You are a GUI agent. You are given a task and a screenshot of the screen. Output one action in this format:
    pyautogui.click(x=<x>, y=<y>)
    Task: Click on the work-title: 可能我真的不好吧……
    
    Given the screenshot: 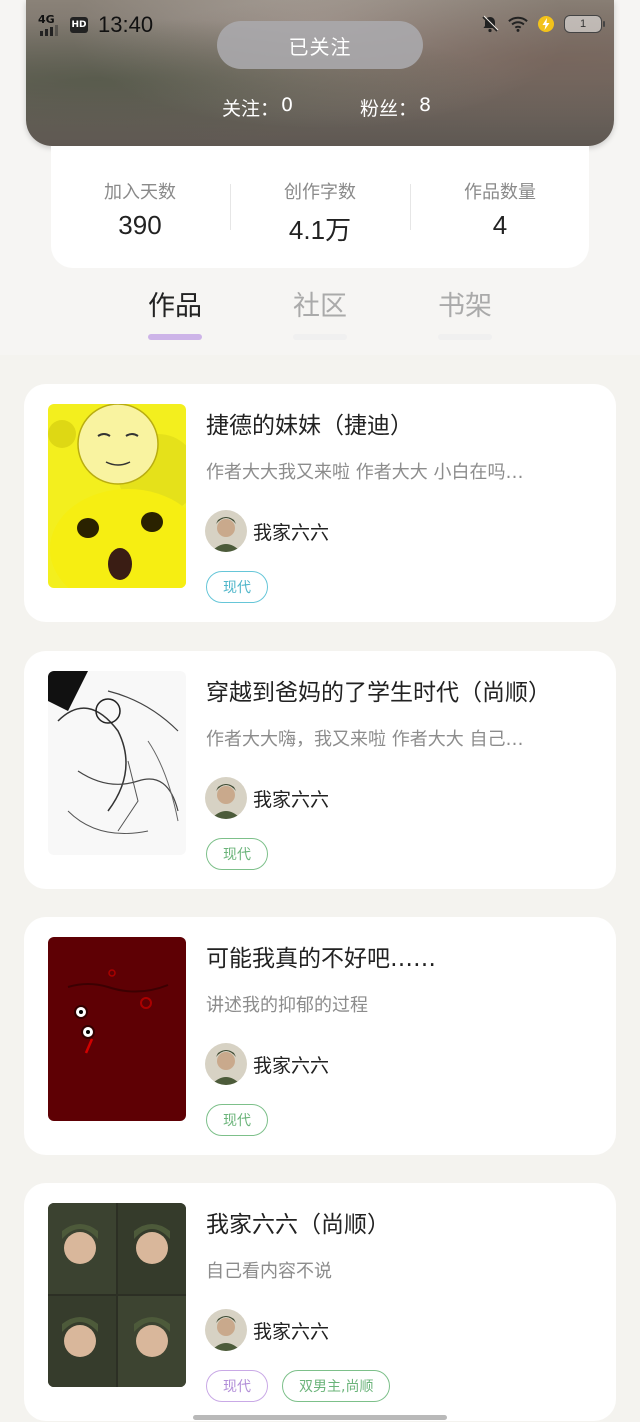 What is the action you would take?
    pyautogui.click(x=401, y=956)
    